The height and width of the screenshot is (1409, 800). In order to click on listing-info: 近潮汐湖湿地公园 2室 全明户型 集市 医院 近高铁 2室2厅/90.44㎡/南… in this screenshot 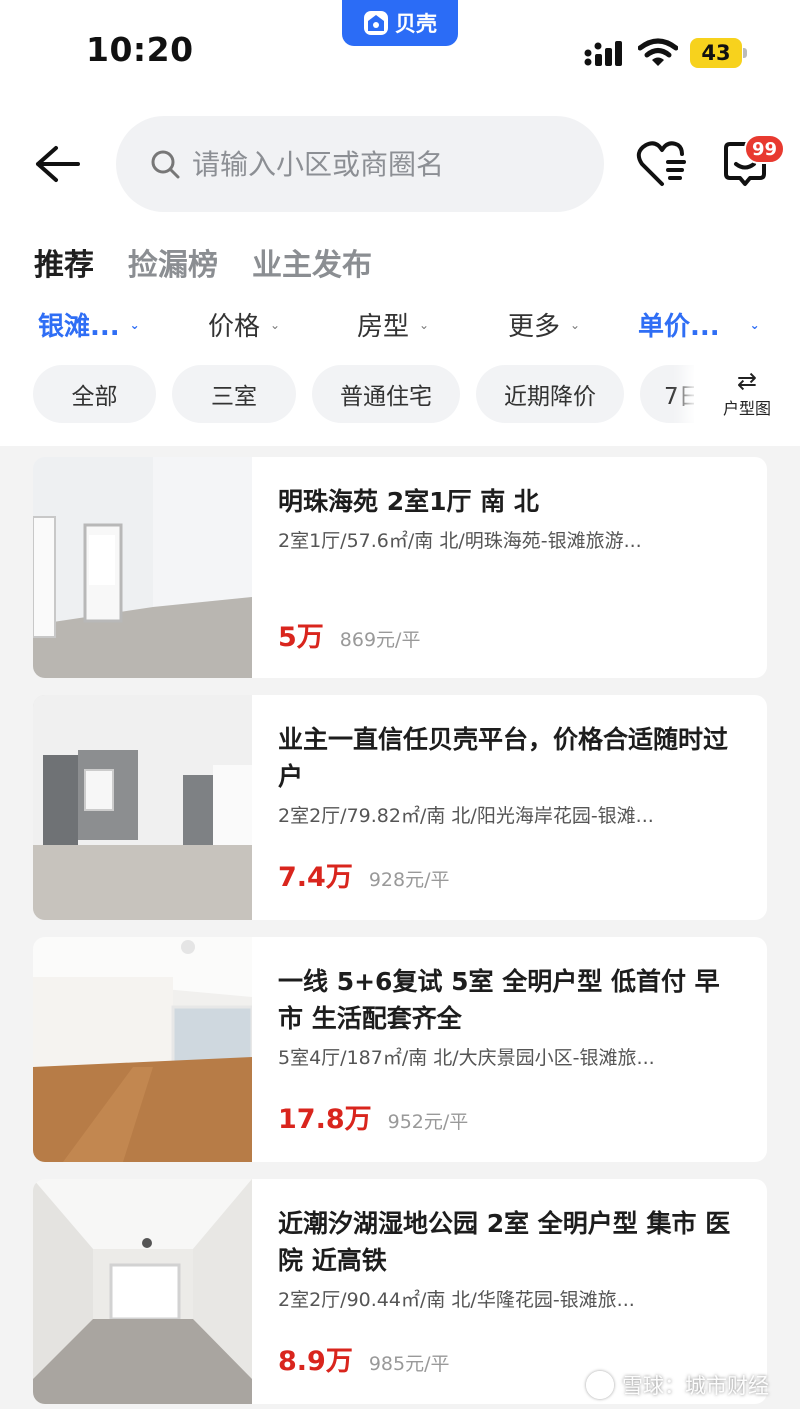, I will do `click(507, 1259)`.